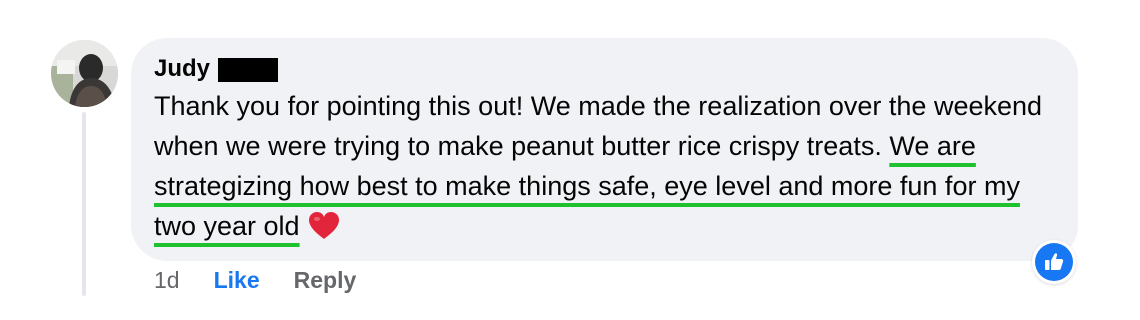  Describe the element at coordinates (84, 204) in the screenshot. I see `reply-thread-line` at that location.